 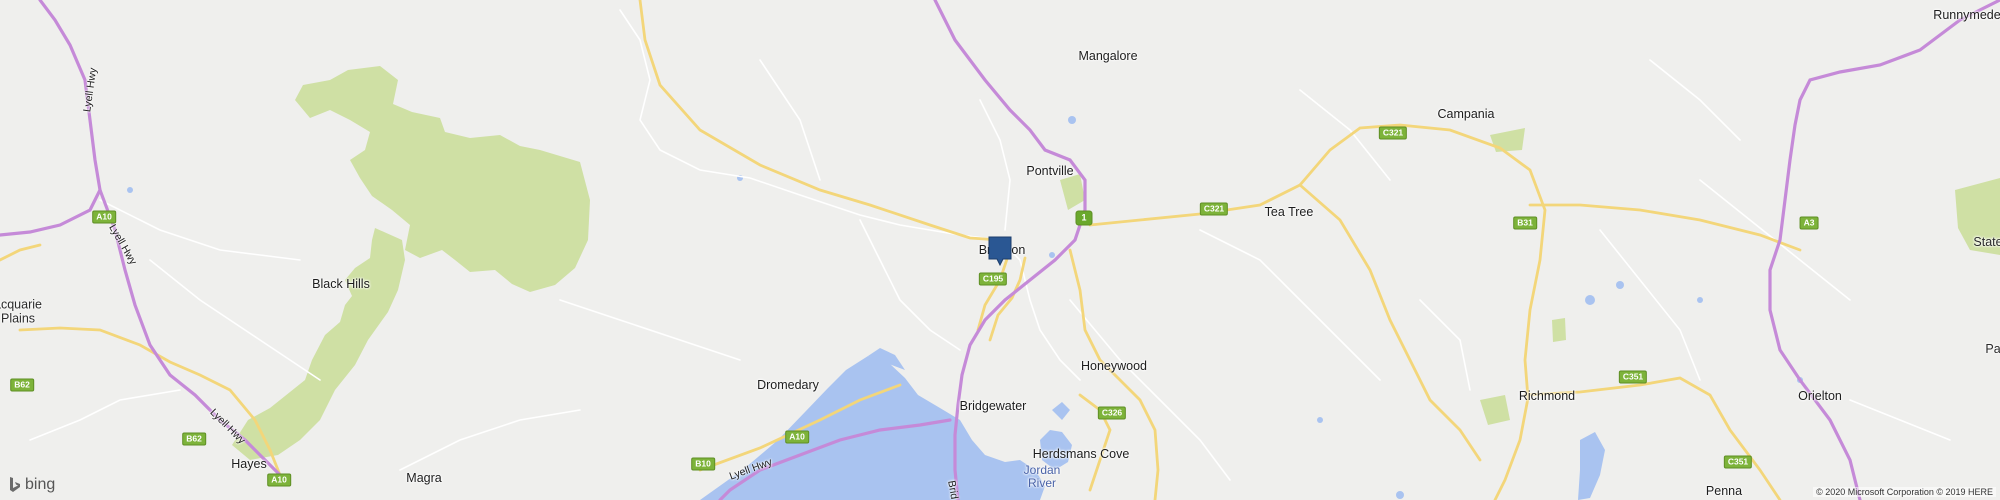 I want to click on place-label-black-hills: Black Hills, so click(x=341, y=284).